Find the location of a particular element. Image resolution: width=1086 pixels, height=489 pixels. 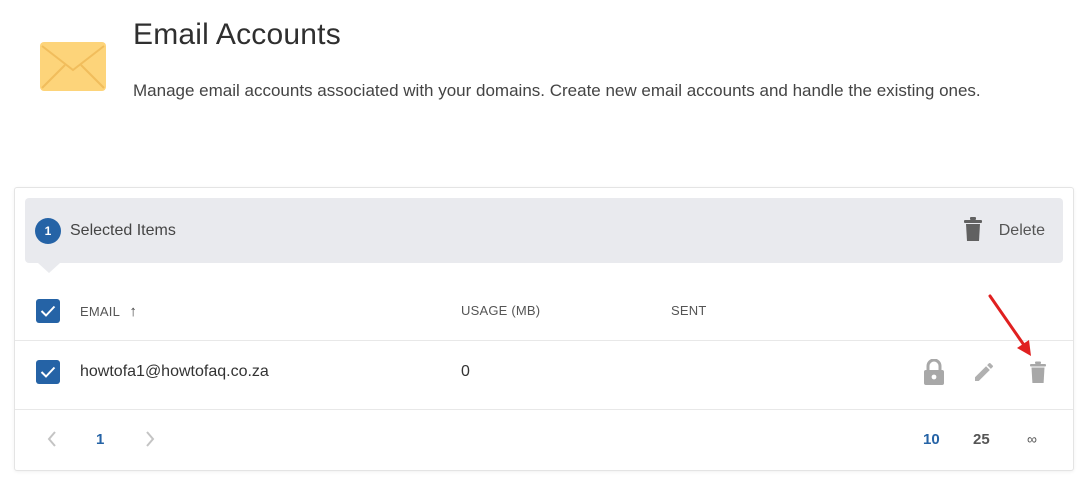

edit-pencil-icon is located at coordinates (984, 372).